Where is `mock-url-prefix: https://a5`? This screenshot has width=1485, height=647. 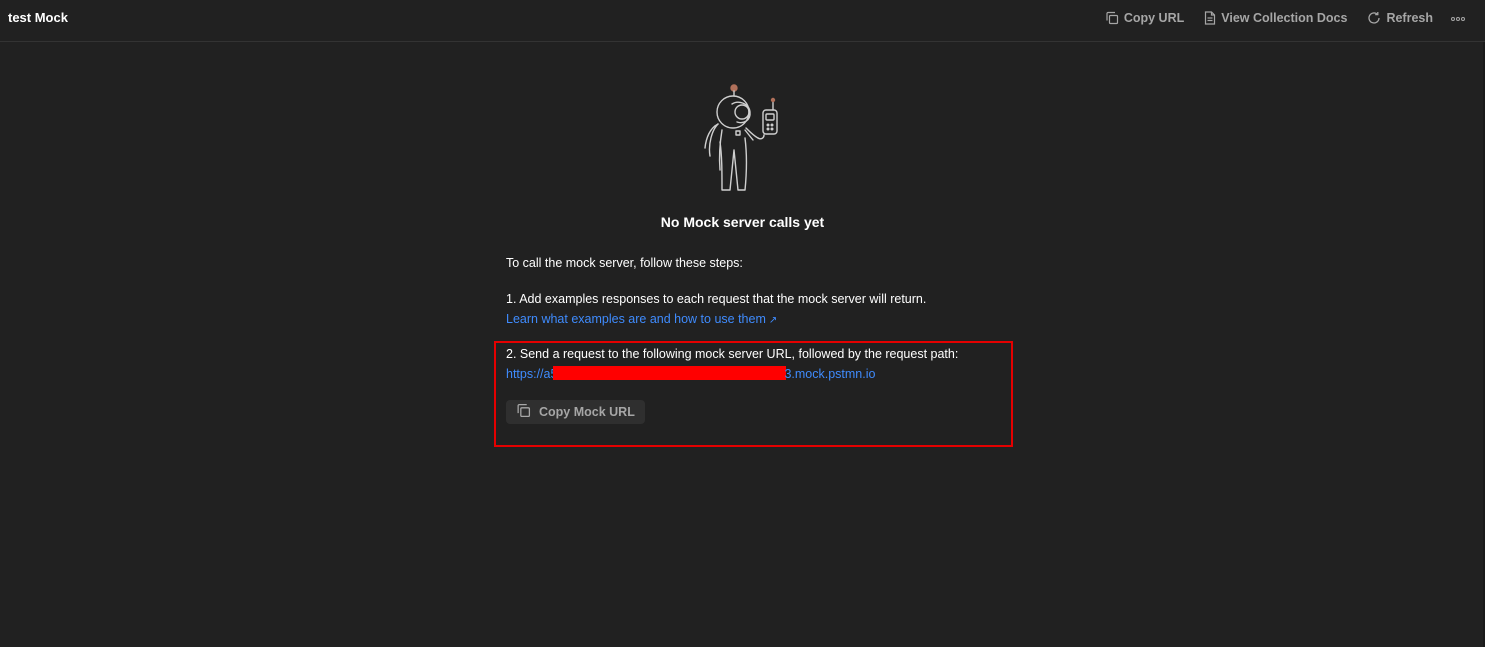 mock-url-prefix: https://a5 is located at coordinates (532, 374).